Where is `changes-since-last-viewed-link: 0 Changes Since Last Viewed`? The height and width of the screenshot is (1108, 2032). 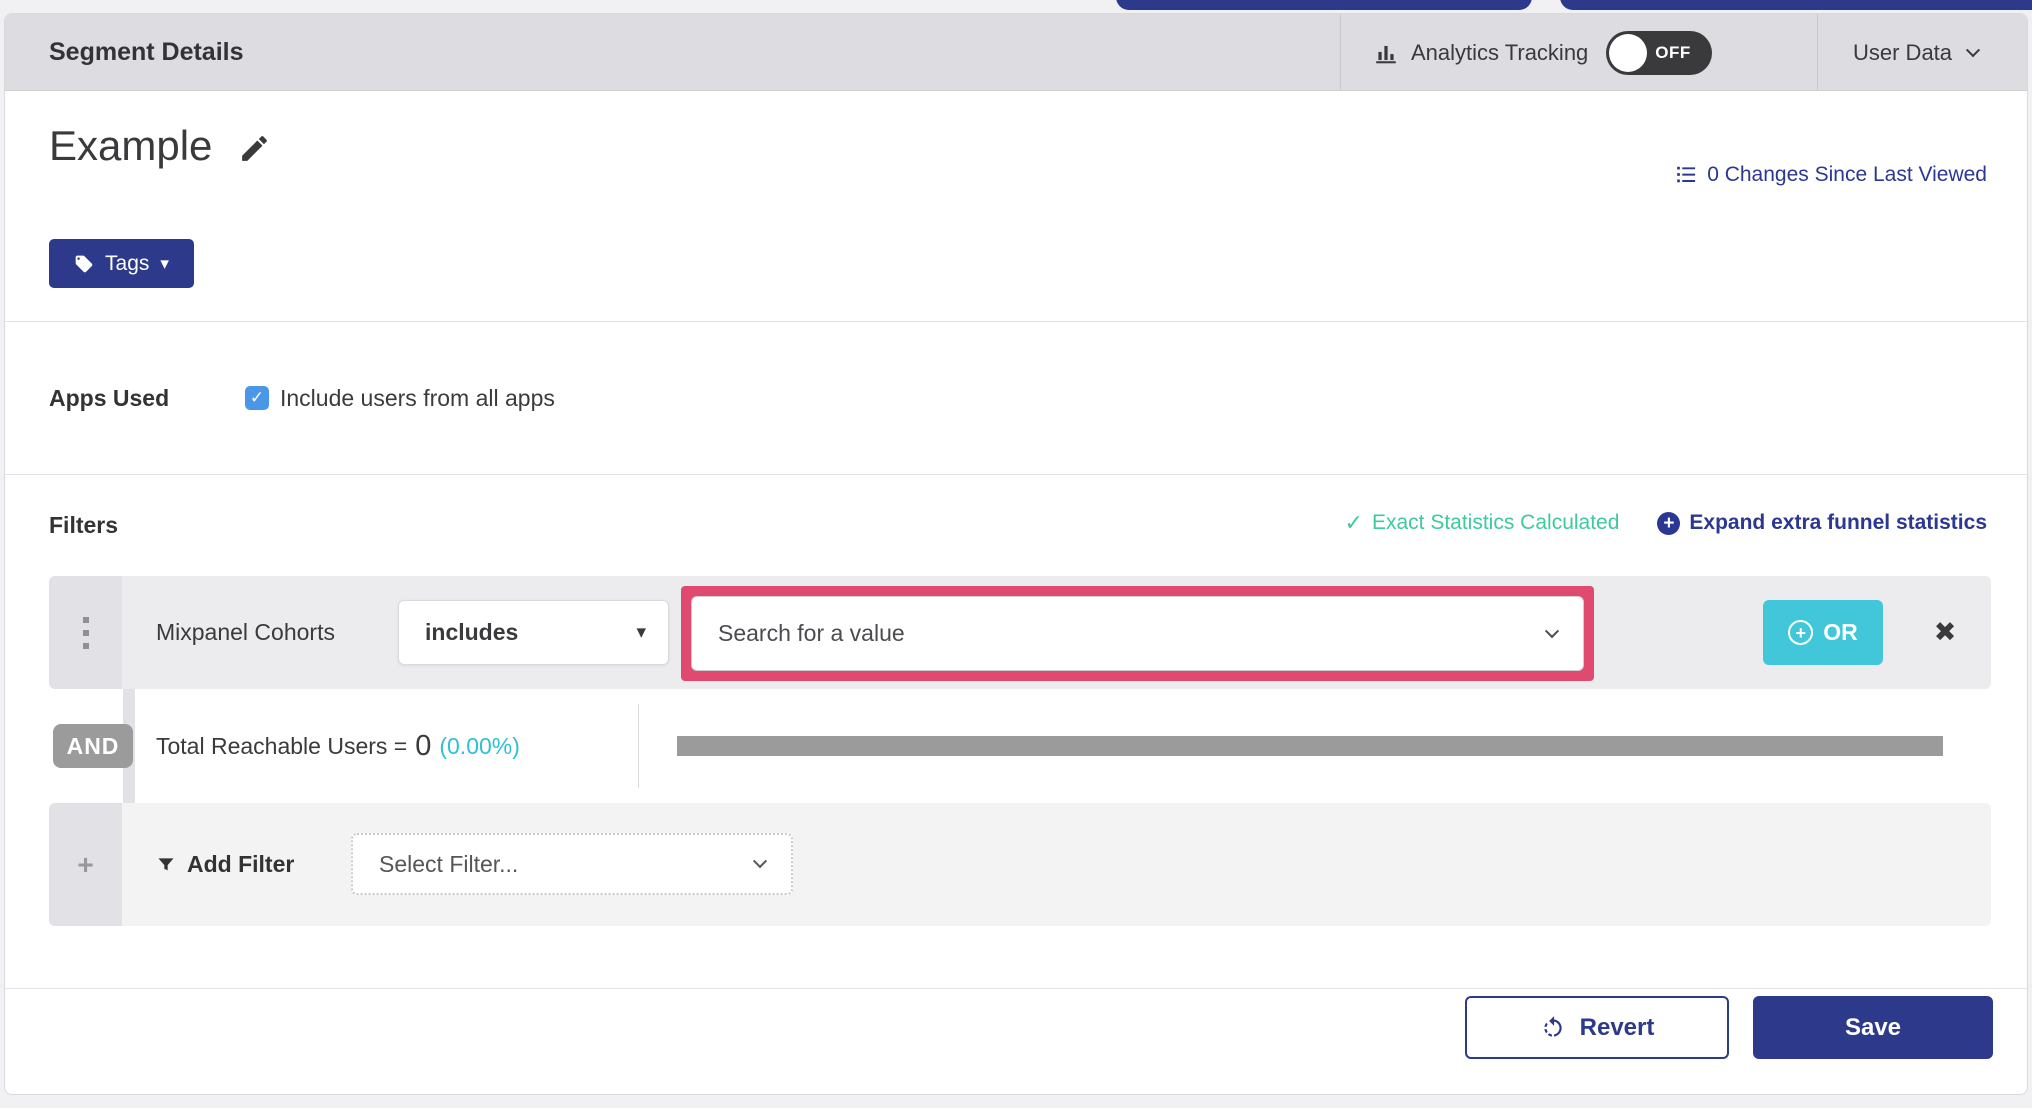 changes-since-last-viewed-link: 0 Changes Since Last Viewed is located at coordinates (1830, 174).